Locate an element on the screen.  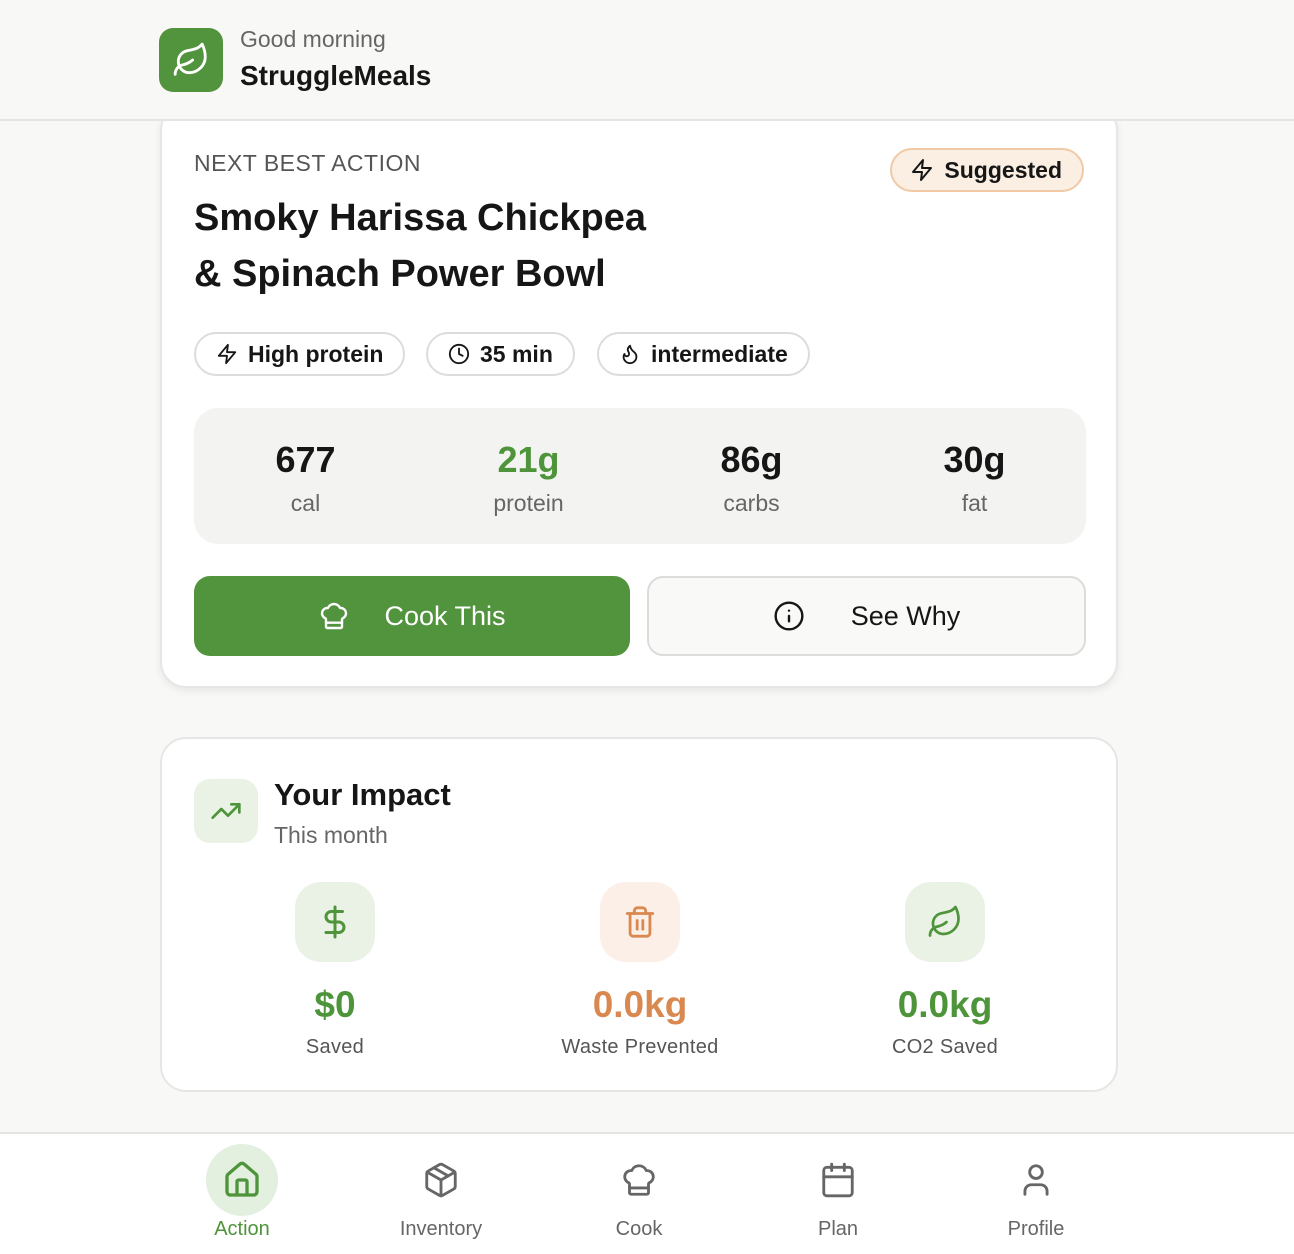
stat-money-saved: $0 Saved is located at coordinates (335, 970).